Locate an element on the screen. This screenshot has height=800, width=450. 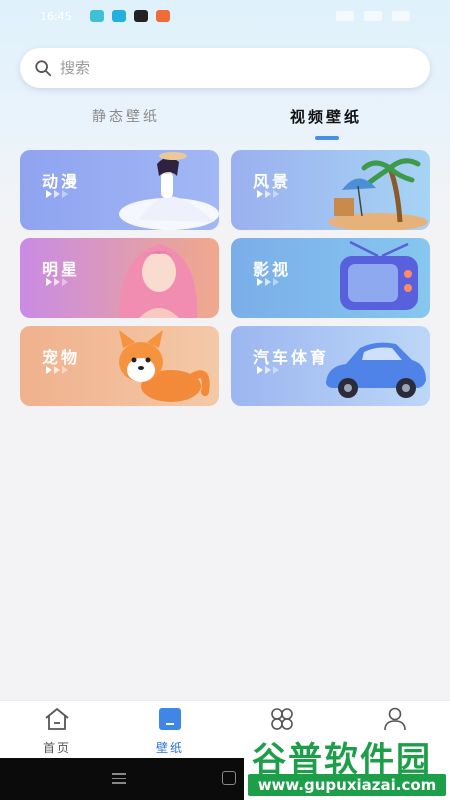
category-card-car-sports: 汽车体育 is located at coordinates (330, 366).